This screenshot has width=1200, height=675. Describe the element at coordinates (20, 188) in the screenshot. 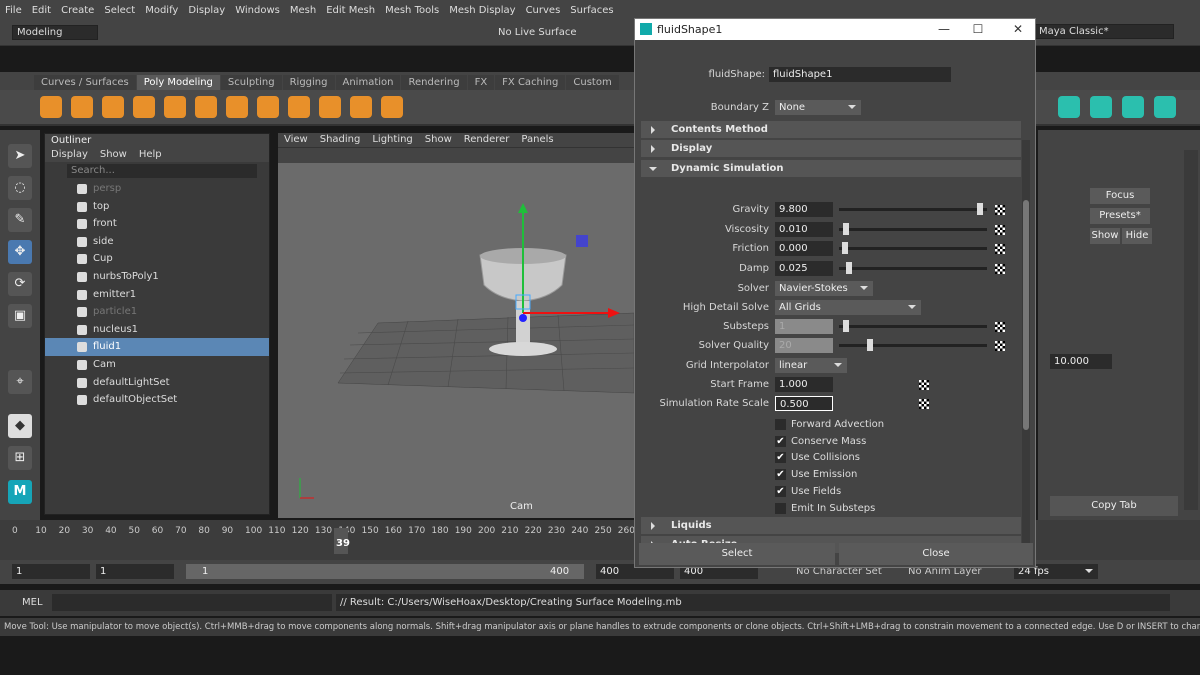

I see `lasso-tool-icon: ◌` at that location.